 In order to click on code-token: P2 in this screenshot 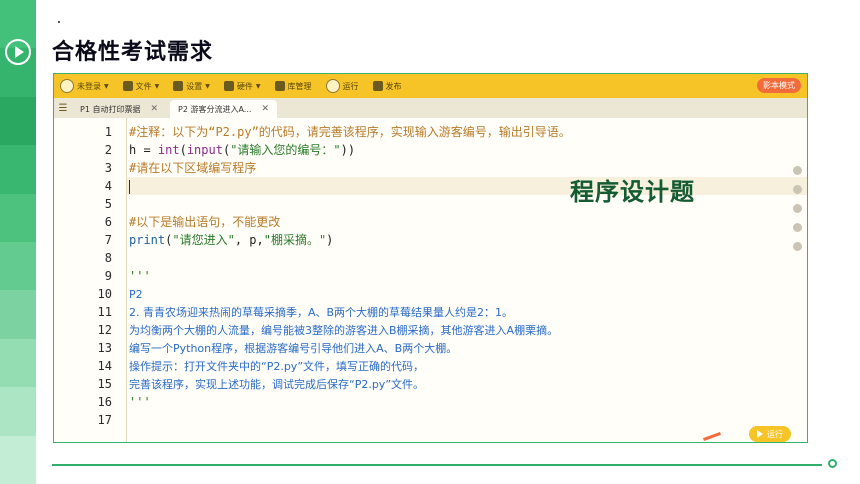, I will do `click(136, 294)`.